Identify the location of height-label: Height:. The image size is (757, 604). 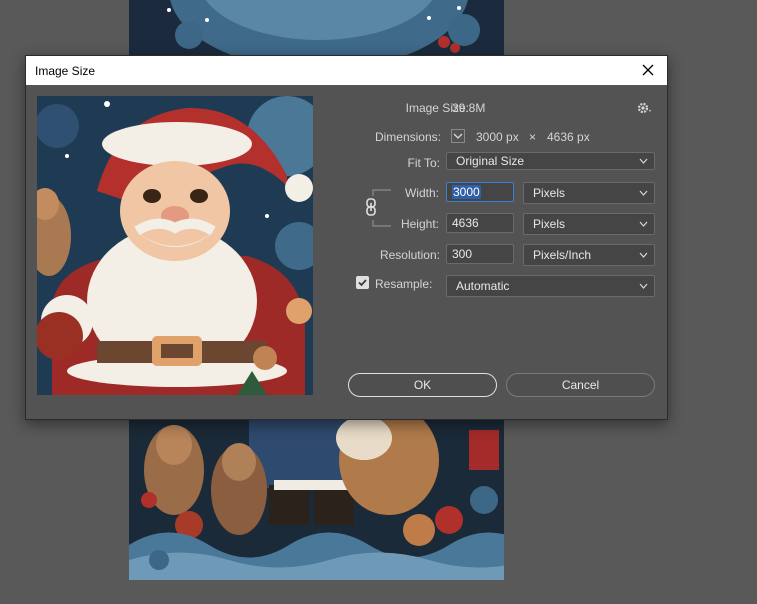
(419, 224).